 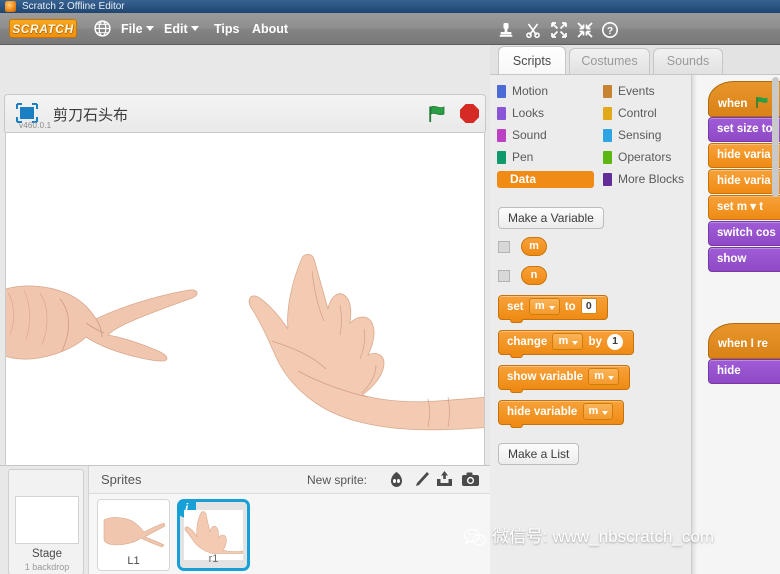 What do you see at coordinates (744, 155) in the screenshot?
I see `script-block-hide-variable-1: hide varia` at bounding box center [744, 155].